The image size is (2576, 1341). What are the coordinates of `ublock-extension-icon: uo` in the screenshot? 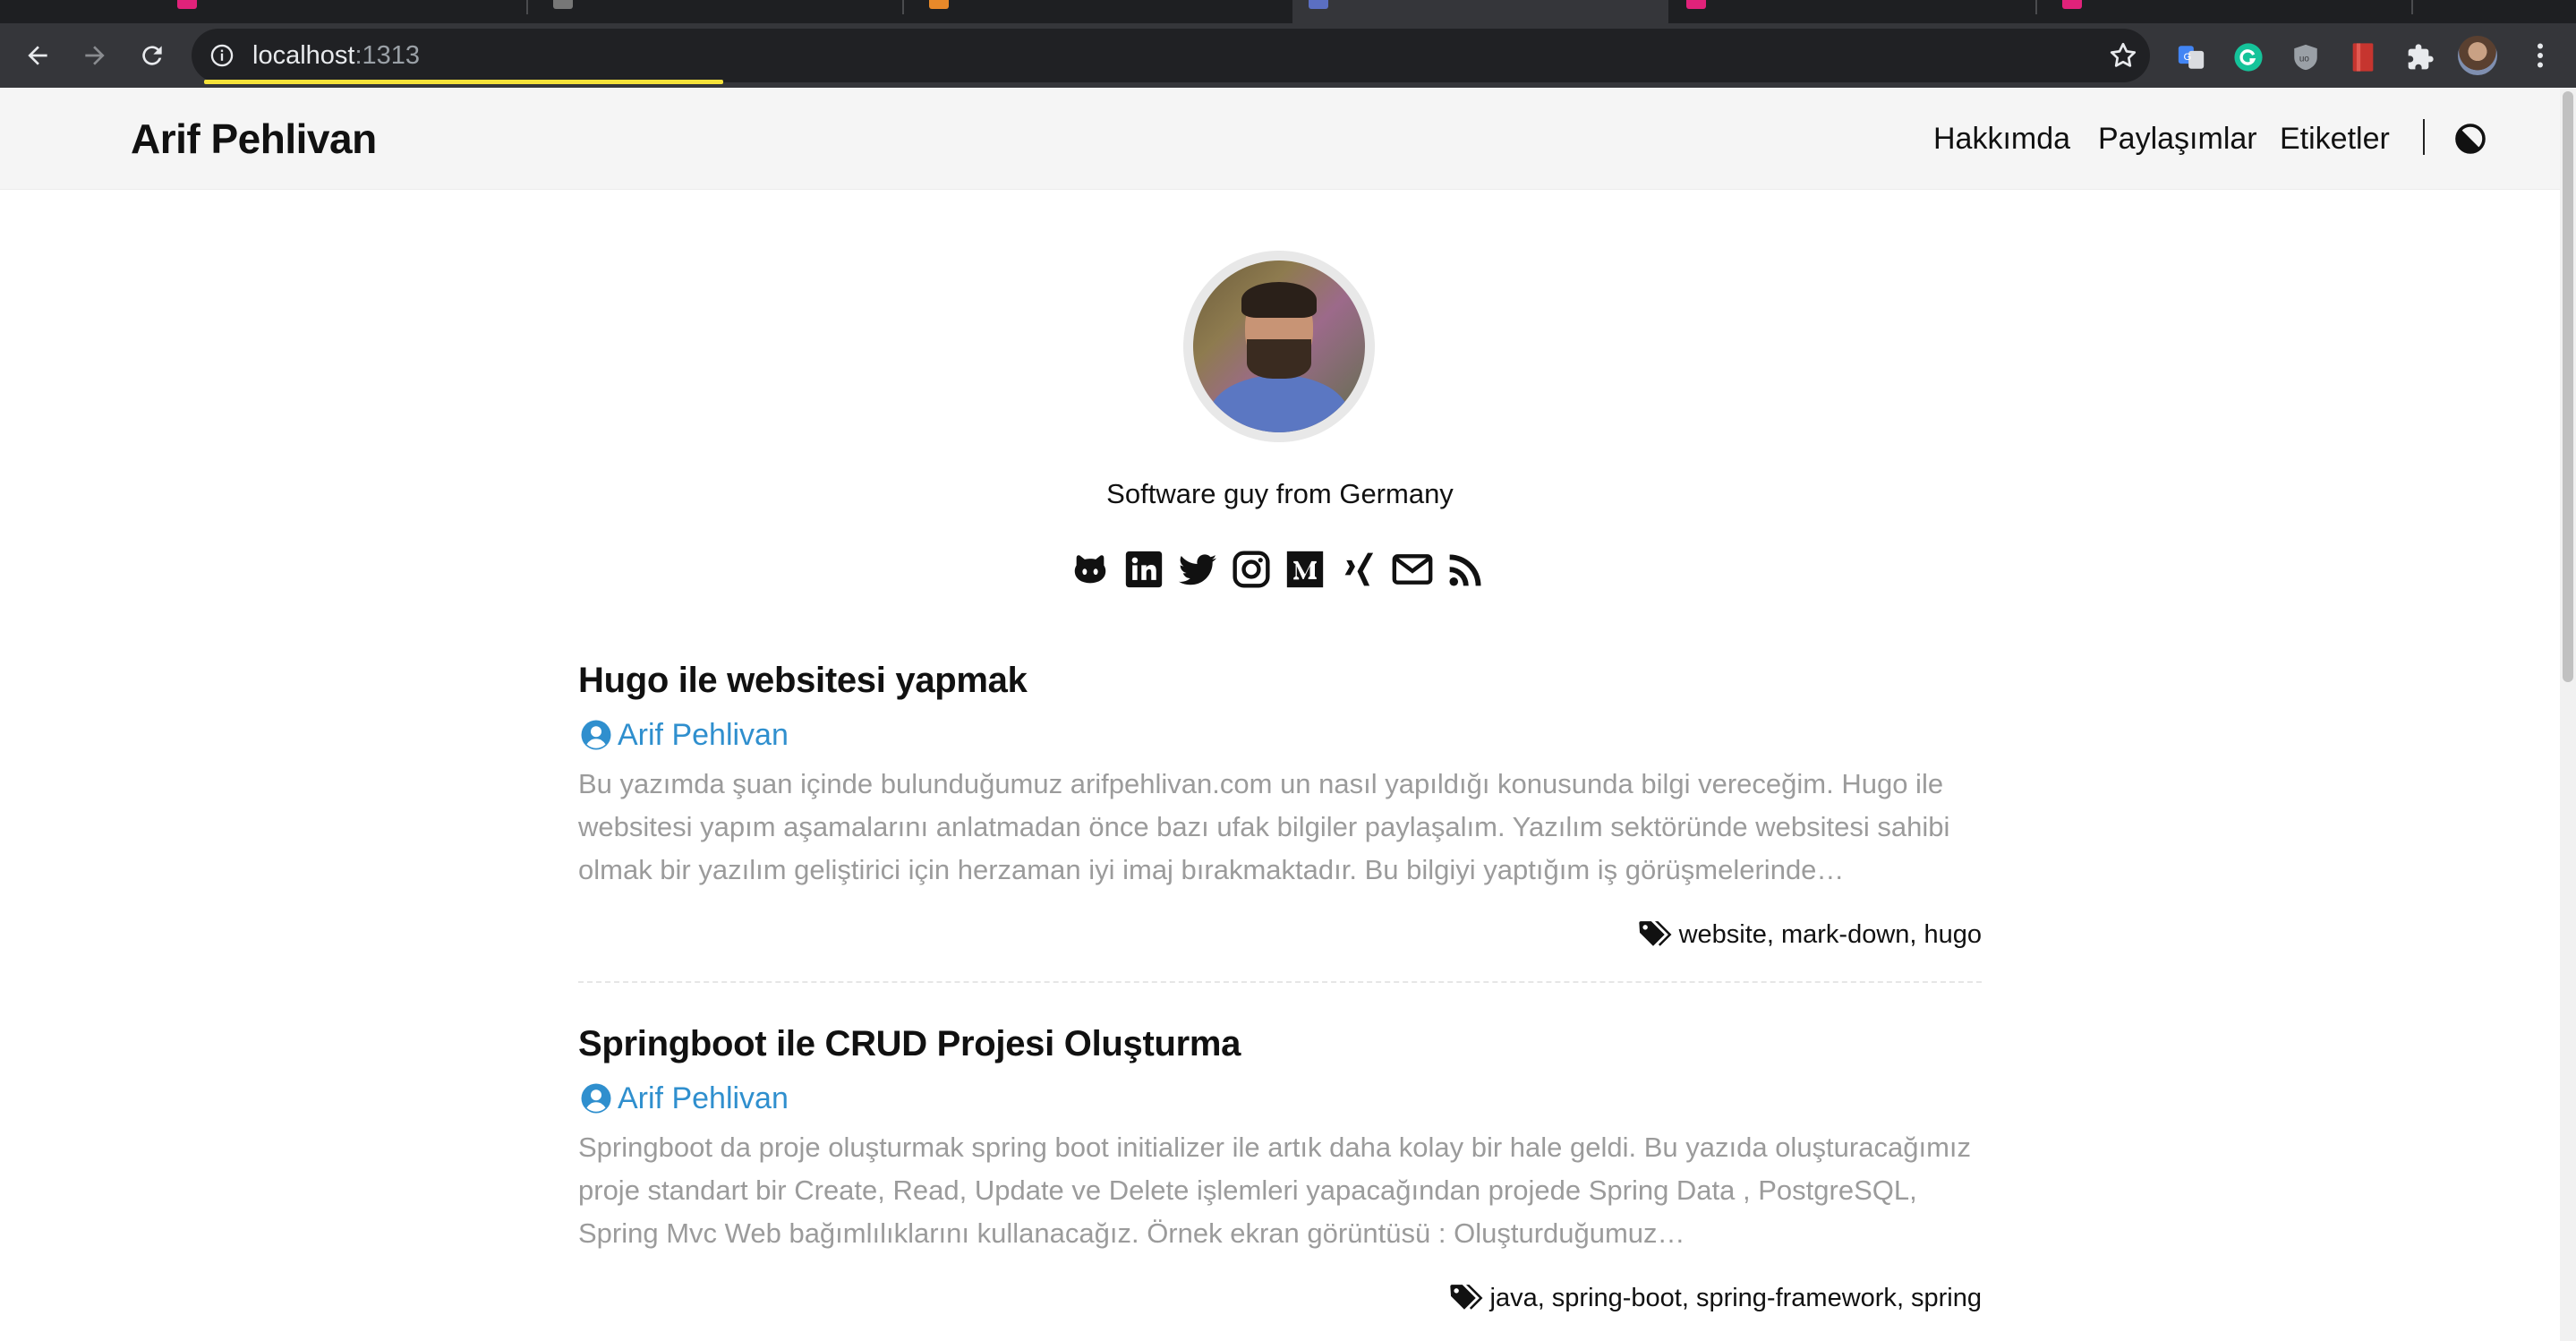 It's located at (2306, 57).